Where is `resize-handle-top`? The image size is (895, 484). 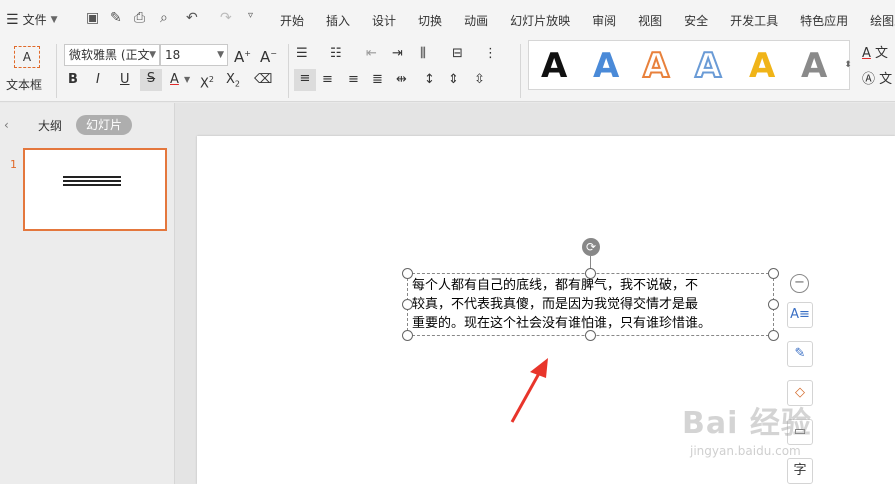
resize-handle-top is located at coordinates (590, 273).